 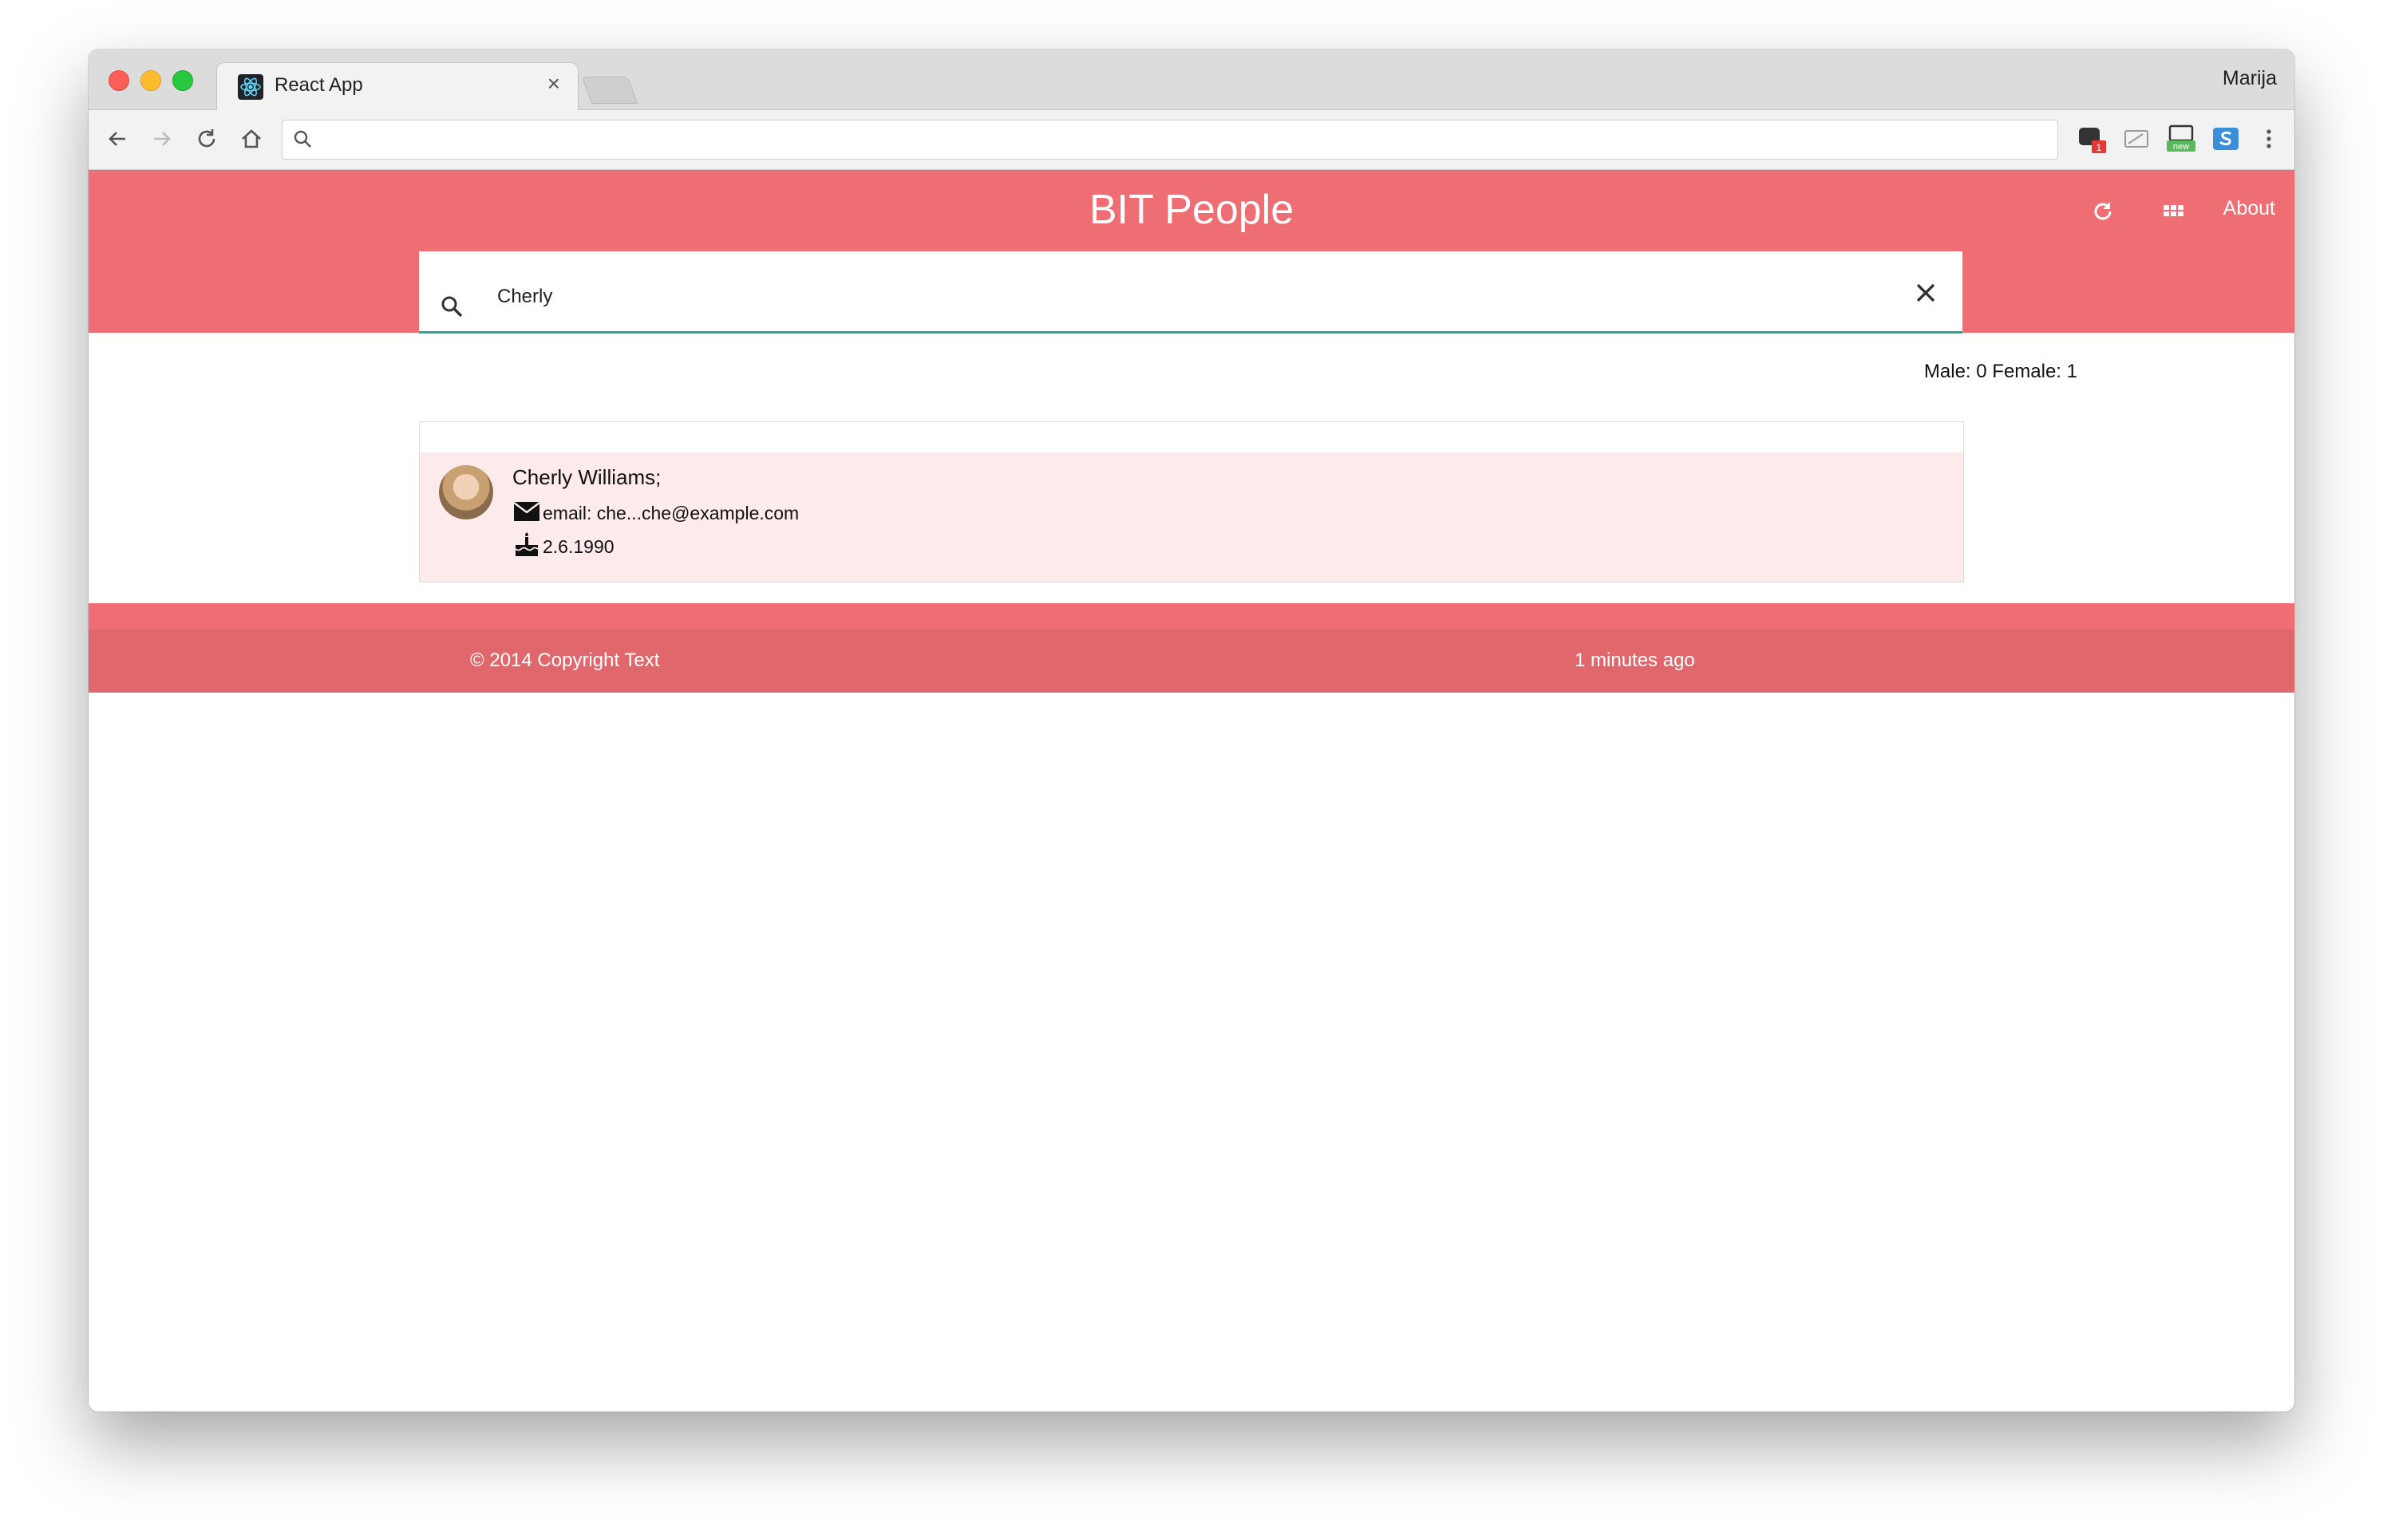 I want to click on avatar, so click(x=466, y=492).